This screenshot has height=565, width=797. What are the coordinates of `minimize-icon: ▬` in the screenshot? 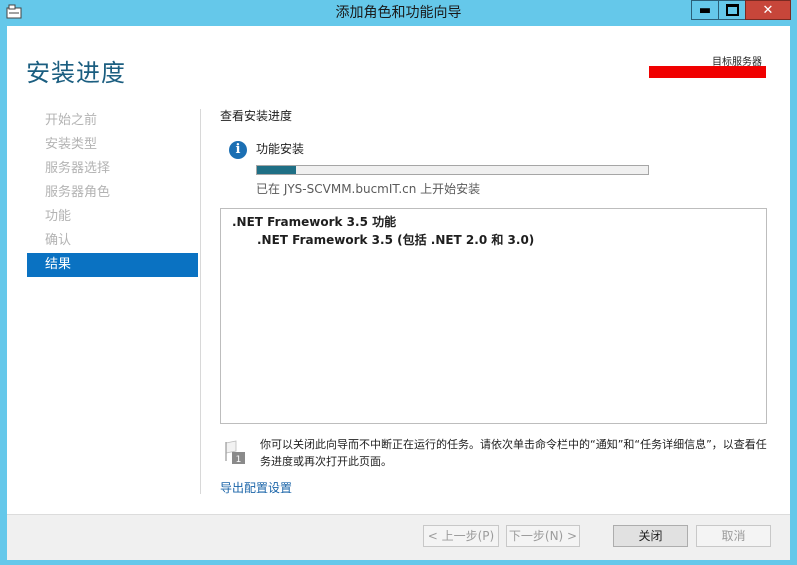 It's located at (705, 10).